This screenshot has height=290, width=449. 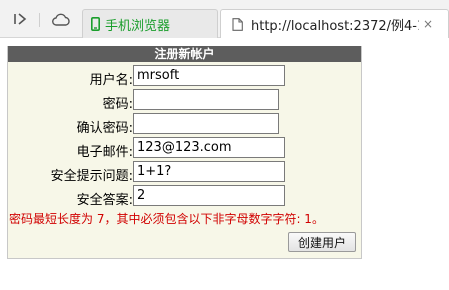 I want to click on username-input, so click(x=209, y=75).